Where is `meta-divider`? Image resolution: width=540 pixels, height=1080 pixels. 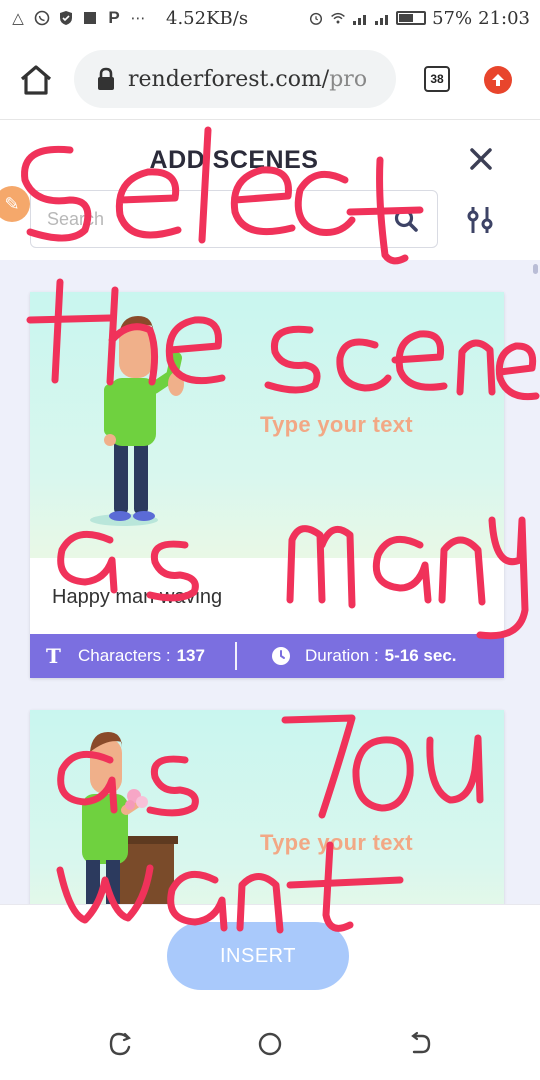 meta-divider is located at coordinates (235, 656).